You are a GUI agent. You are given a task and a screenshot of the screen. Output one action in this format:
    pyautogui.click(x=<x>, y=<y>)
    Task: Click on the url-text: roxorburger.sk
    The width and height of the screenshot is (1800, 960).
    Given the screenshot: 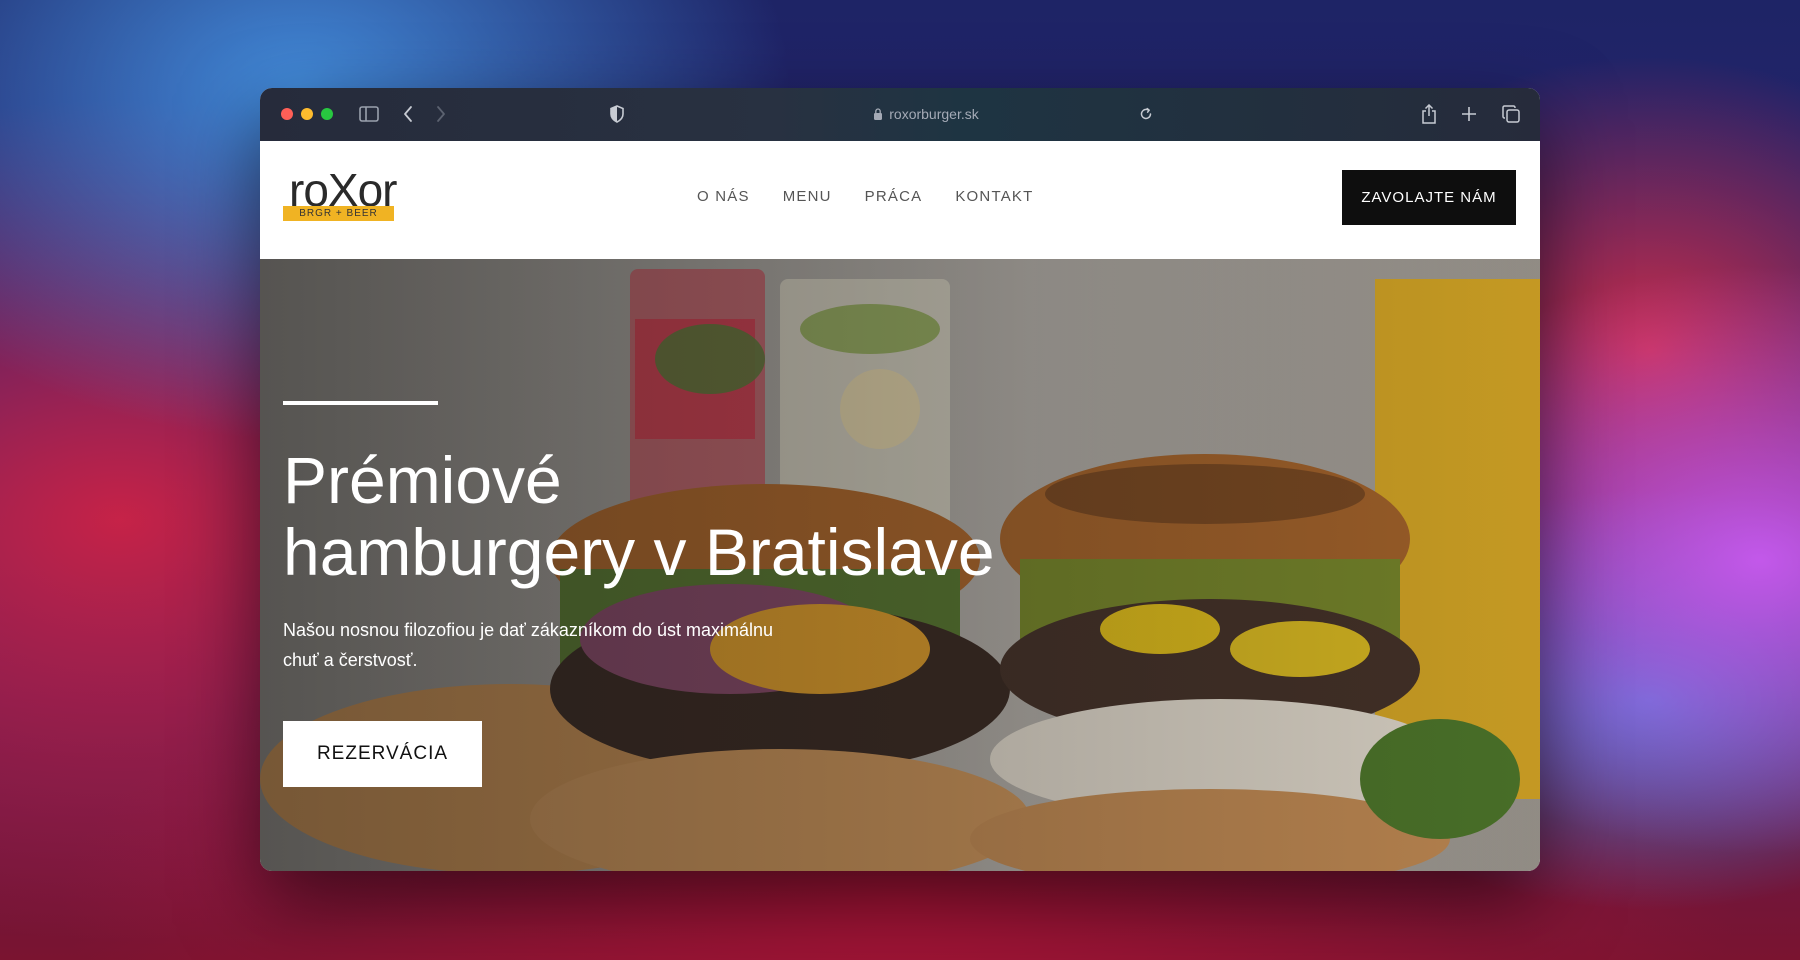 What is the action you would take?
    pyautogui.click(x=934, y=114)
    